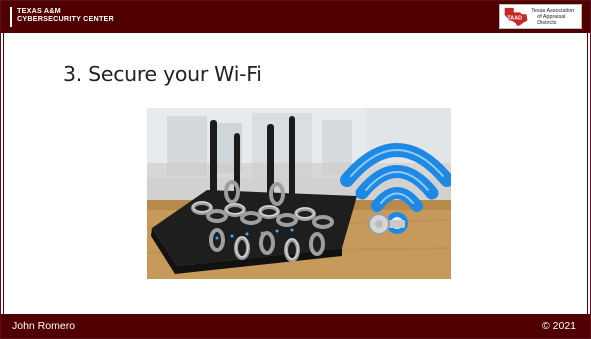  I want to click on logo-divider, so click(11, 17).